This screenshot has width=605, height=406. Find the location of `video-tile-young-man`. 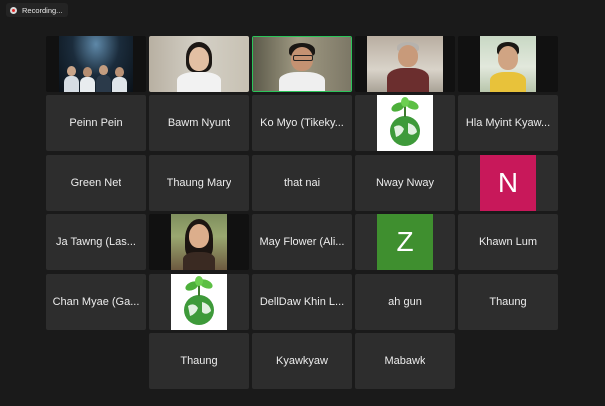

video-tile-young-man is located at coordinates (508, 64).